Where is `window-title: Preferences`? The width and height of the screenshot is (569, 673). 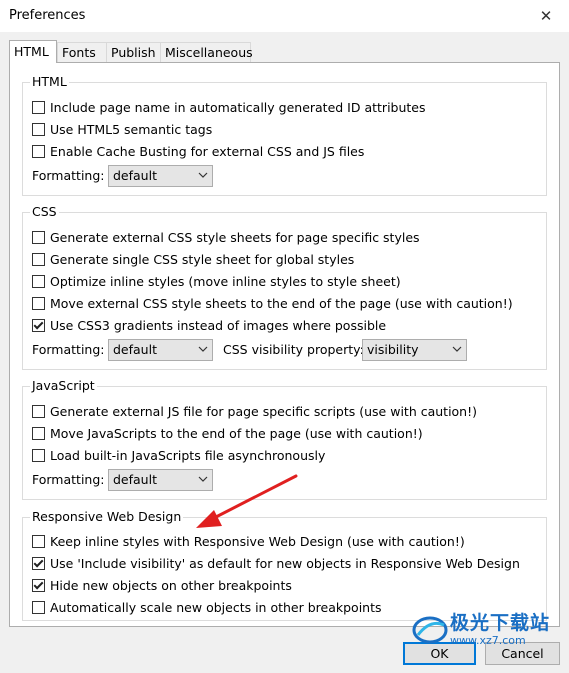
window-title: Preferences is located at coordinates (47, 15).